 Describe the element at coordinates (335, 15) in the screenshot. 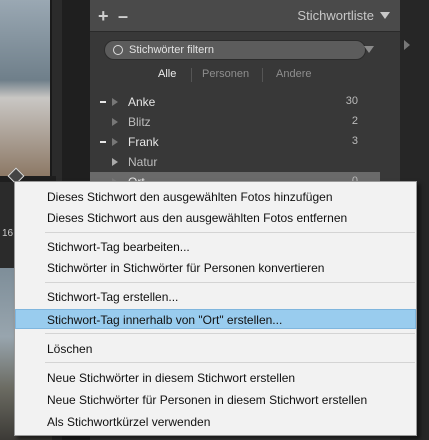

I see `panel-title: Stichwortliste` at that location.